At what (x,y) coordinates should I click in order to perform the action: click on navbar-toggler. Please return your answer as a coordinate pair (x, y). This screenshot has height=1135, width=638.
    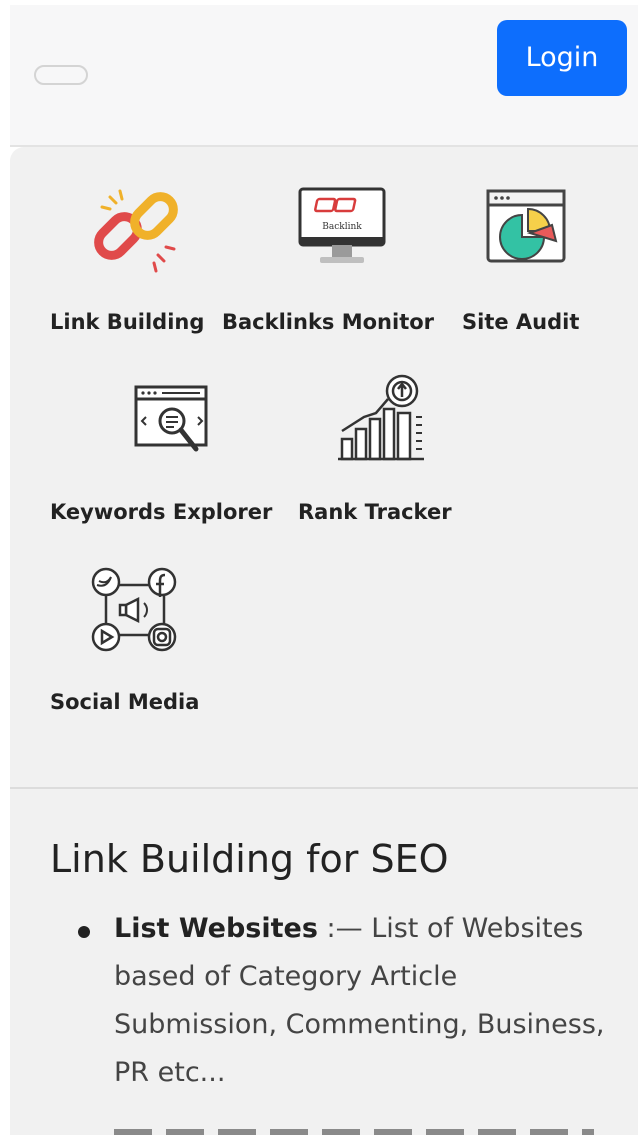
    Looking at the image, I should click on (61, 75).